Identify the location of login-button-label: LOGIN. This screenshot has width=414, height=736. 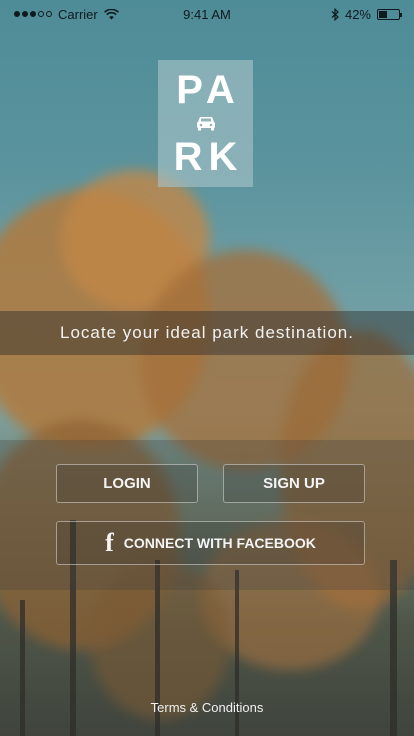
(127, 483).